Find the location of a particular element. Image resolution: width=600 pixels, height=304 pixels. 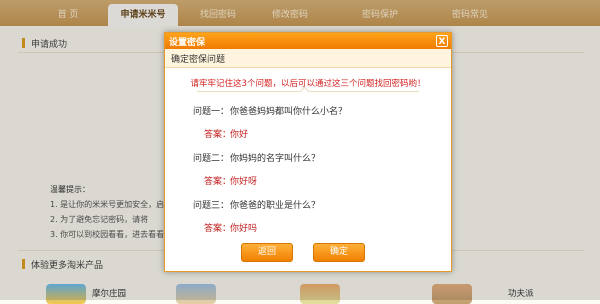

question-1-label: 问题一： is located at coordinates (211, 112).